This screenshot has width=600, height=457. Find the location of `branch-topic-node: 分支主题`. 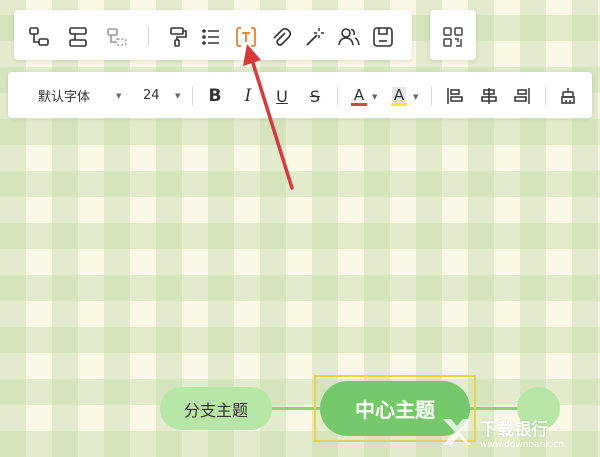

branch-topic-node: 分支主题 is located at coordinates (216, 408).